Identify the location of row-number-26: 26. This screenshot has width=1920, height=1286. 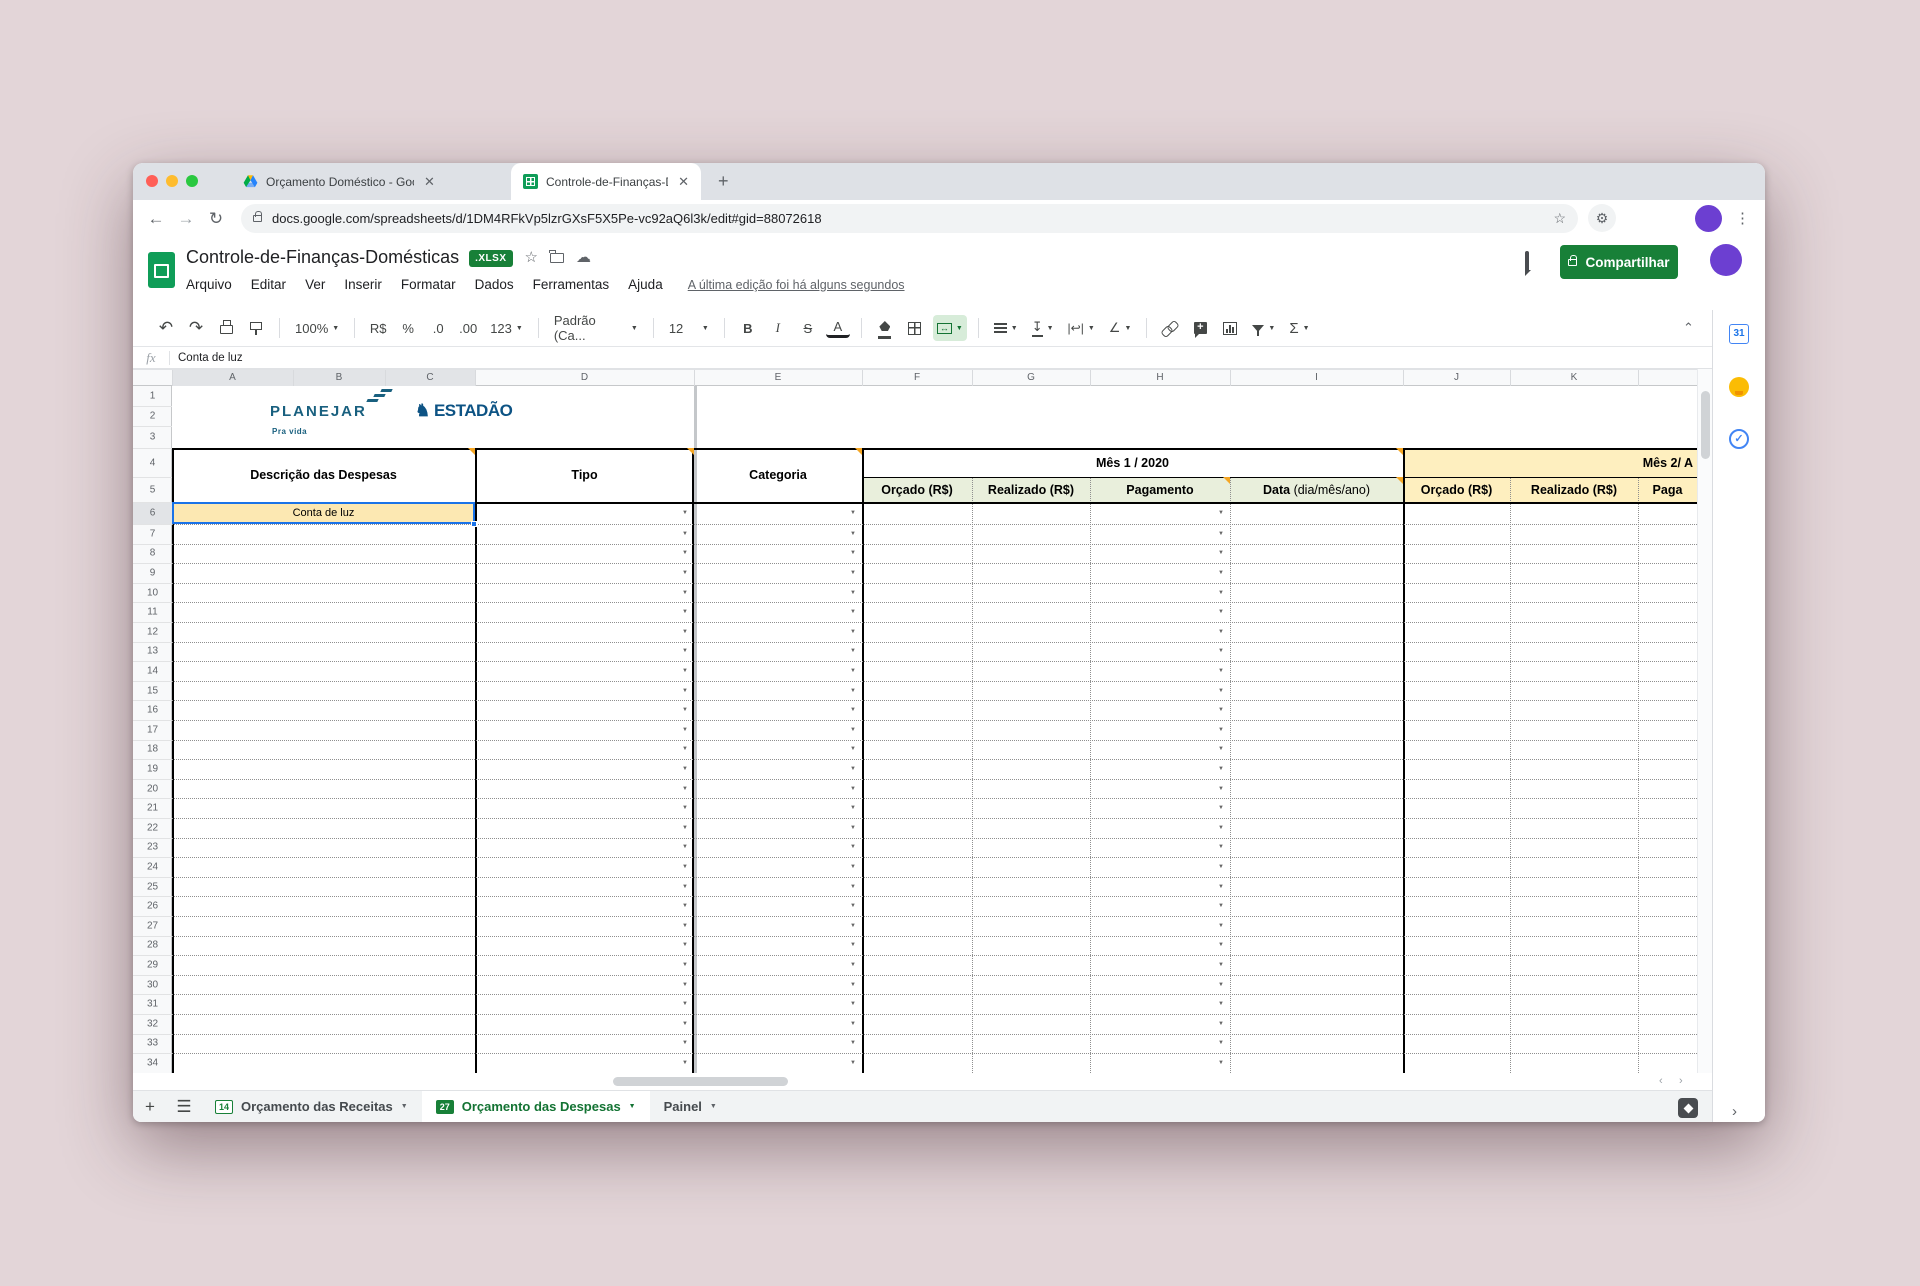
(152, 906).